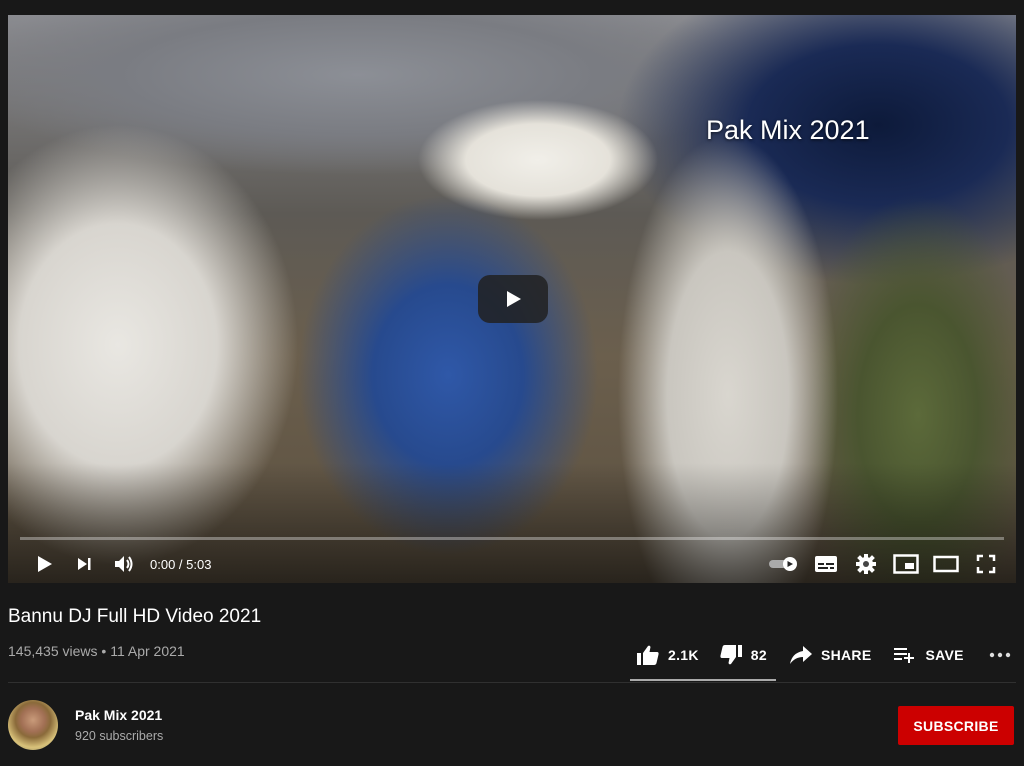 The width and height of the screenshot is (1024, 766). What do you see at coordinates (181, 564) in the screenshot?
I see `time-display: 0:00 / 5:03` at bounding box center [181, 564].